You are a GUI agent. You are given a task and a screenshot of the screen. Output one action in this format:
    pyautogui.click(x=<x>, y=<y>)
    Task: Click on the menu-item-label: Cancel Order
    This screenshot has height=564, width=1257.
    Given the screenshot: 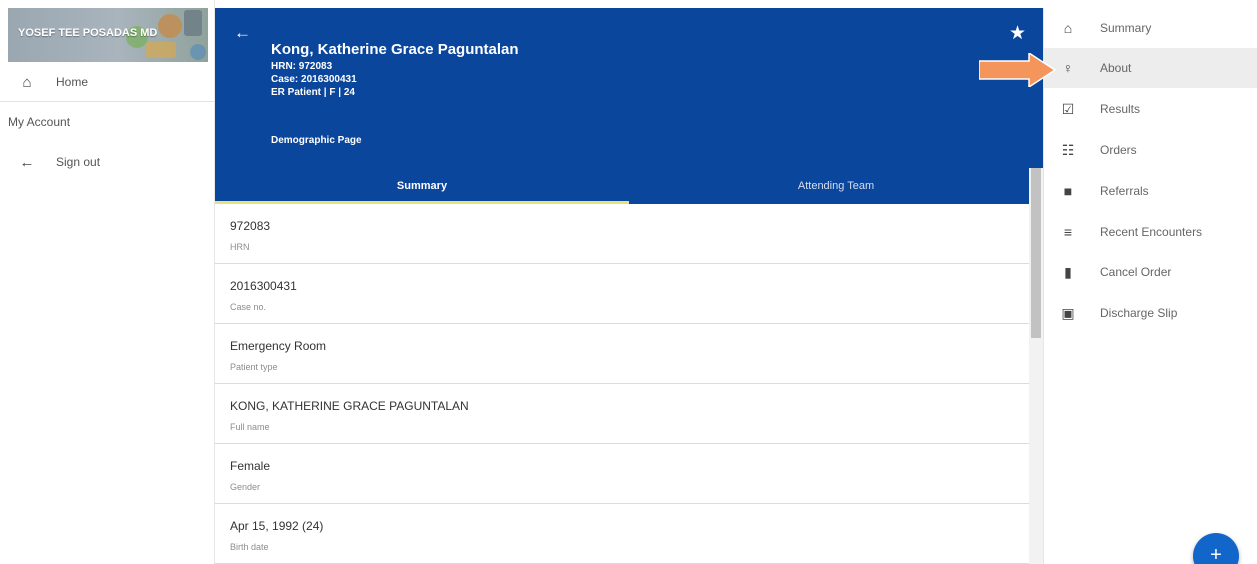 What is the action you would take?
    pyautogui.click(x=1136, y=272)
    